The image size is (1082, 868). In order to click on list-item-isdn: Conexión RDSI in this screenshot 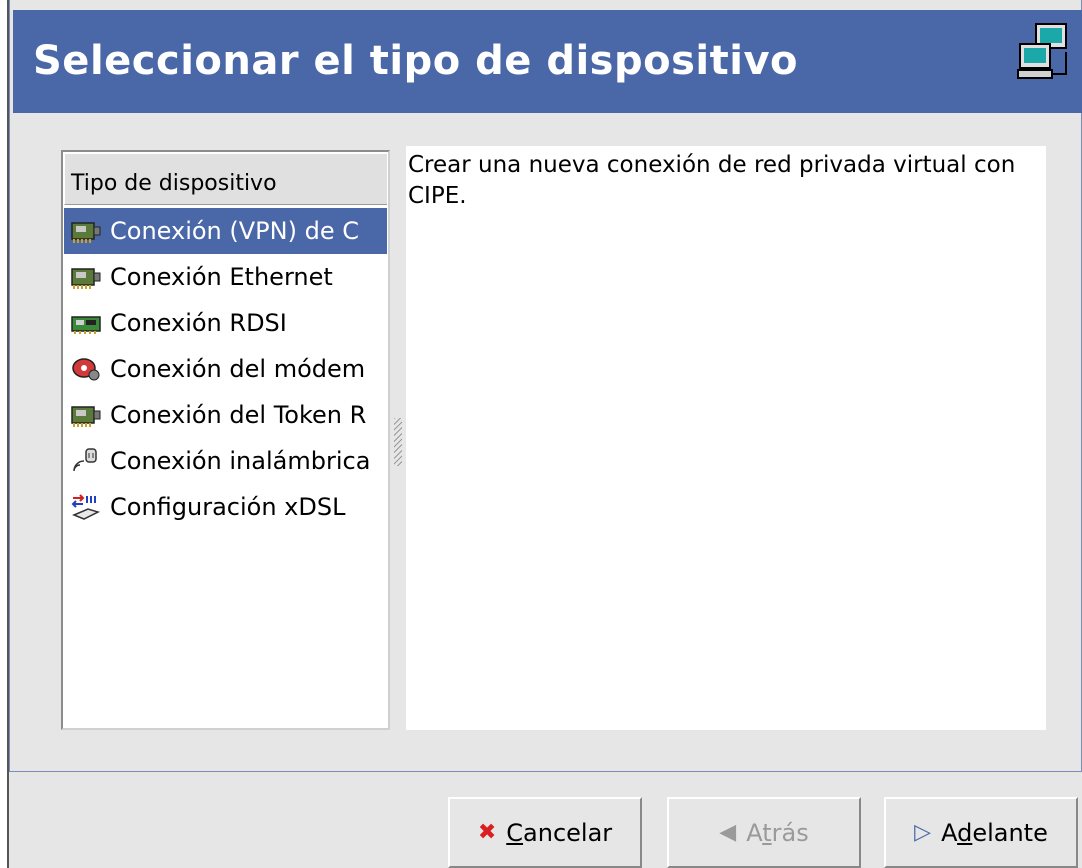, I will do `click(225, 323)`.